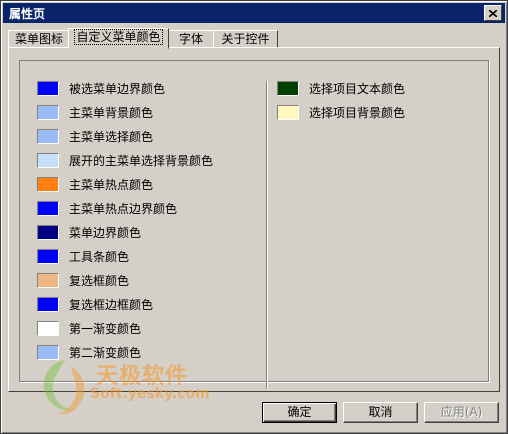 The width and height of the screenshot is (508, 434). I want to click on color-item: 第一渐变颜色, so click(89, 328).